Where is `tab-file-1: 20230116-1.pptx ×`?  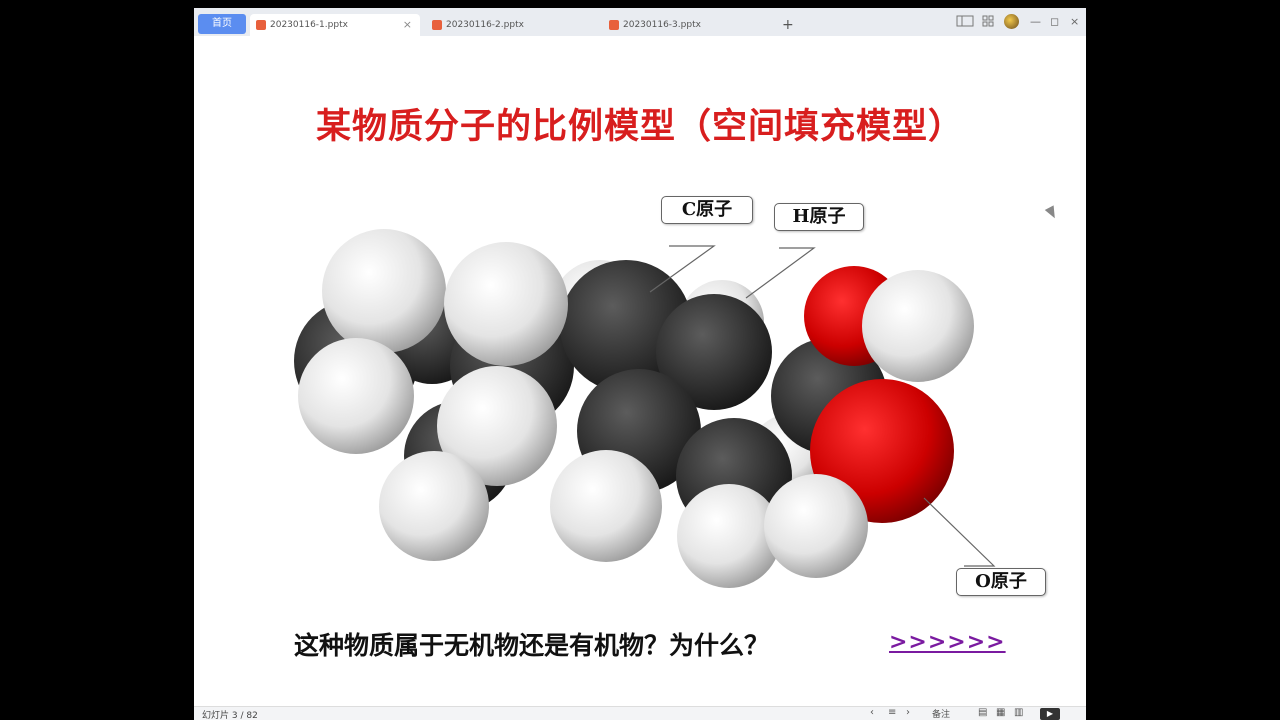 tab-file-1: 20230116-1.pptx × is located at coordinates (335, 25).